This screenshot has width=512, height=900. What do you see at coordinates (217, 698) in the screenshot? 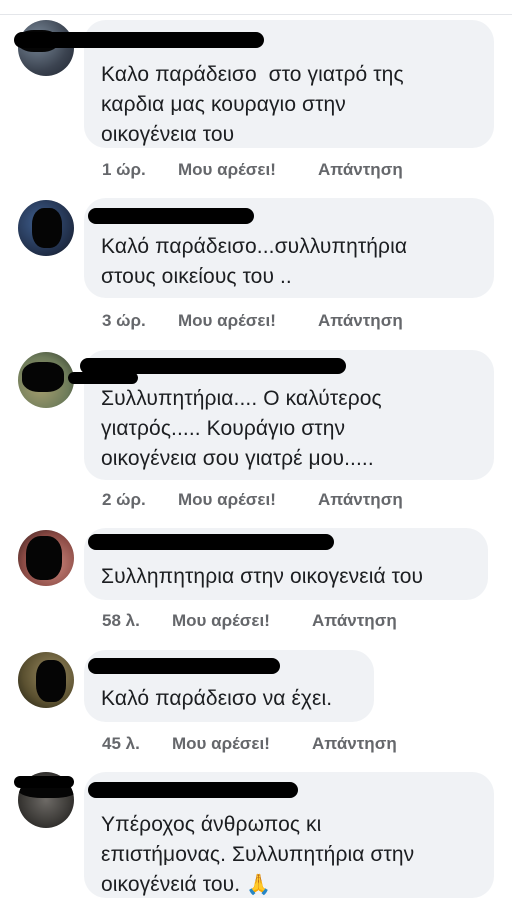
I see `comment-text: Καλό παράδεισο να έχει.` at bounding box center [217, 698].